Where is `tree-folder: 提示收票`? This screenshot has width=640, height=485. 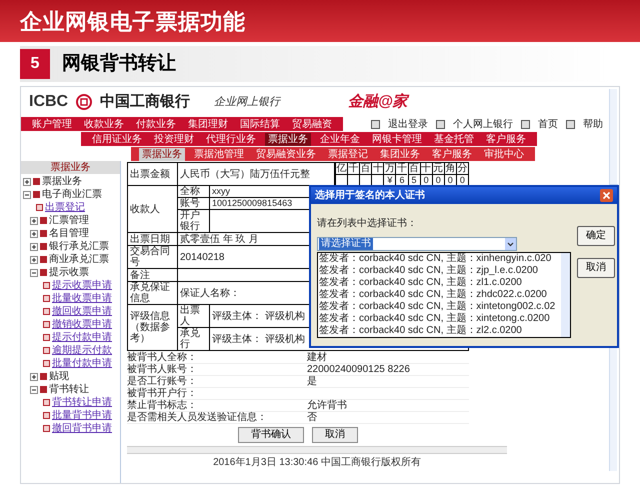 tree-folder: 提示收票 is located at coordinates (69, 272).